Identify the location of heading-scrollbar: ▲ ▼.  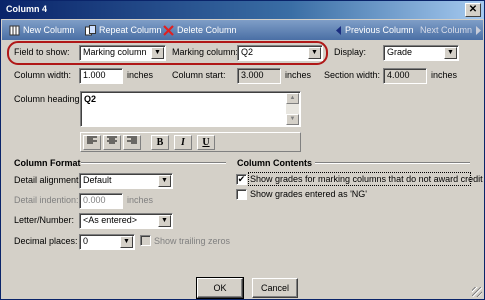
(292, 109).